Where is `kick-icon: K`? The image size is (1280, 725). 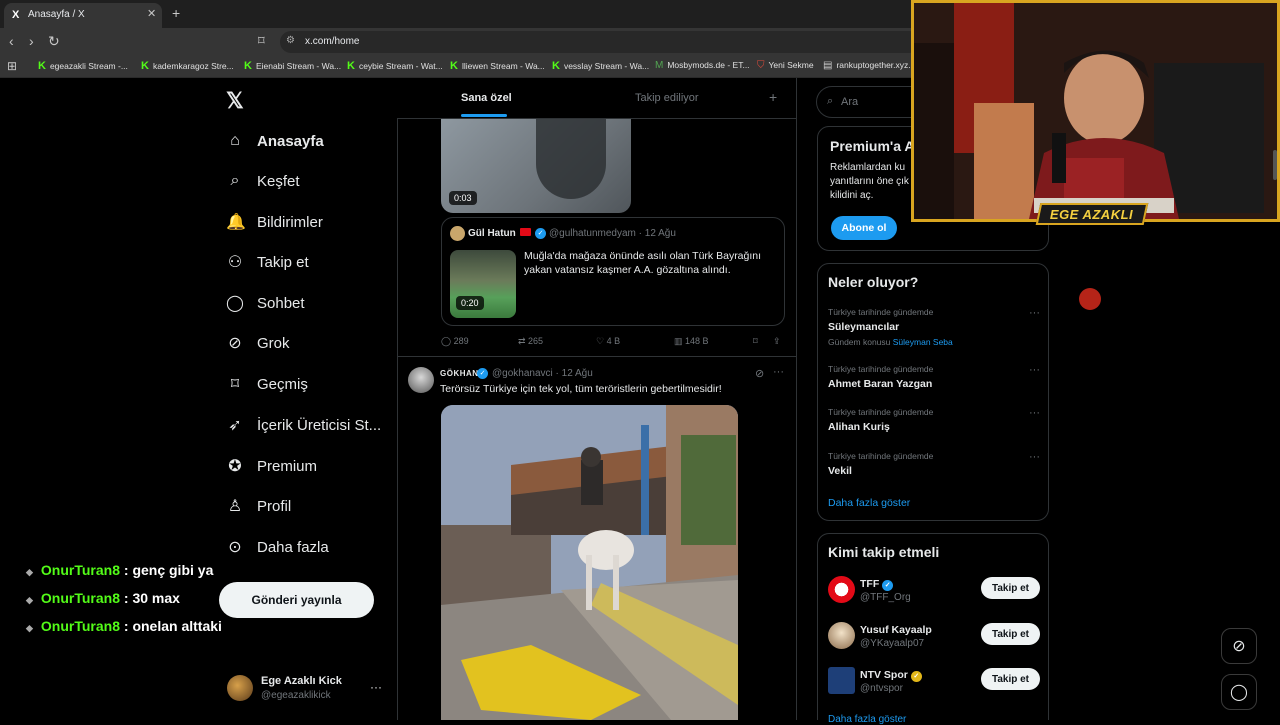 kick-icon: K is located at coordinates (248, 66).